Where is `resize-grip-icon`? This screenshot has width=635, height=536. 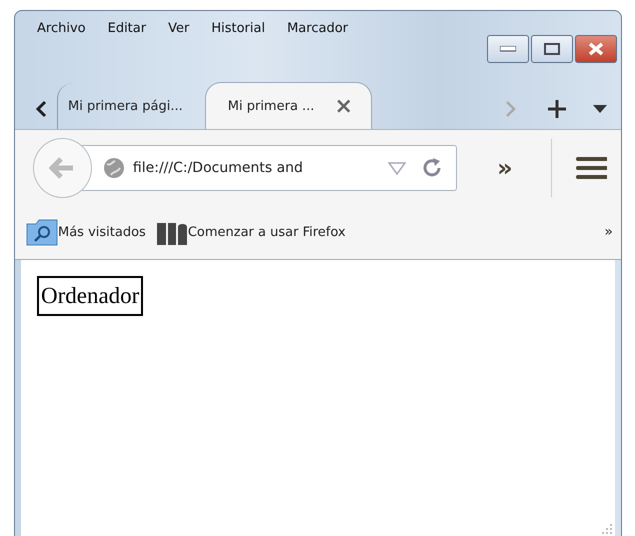 resize-grip-icon is located at coordinates (607, 529).